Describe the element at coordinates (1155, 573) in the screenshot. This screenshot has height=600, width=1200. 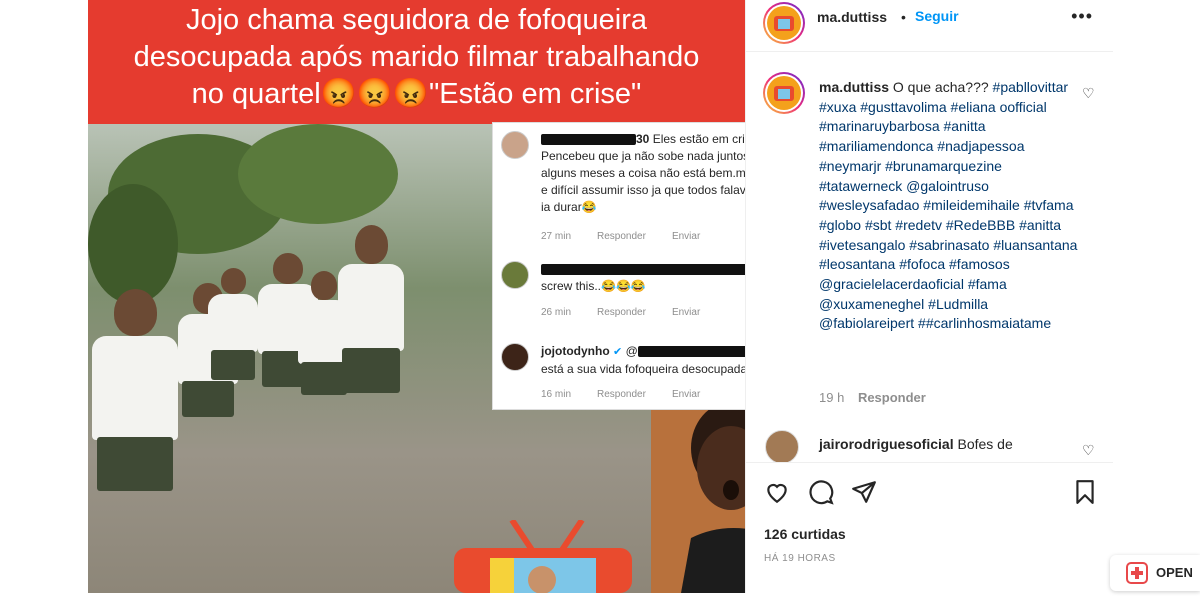
I see `open-button: OPEN` at that location.